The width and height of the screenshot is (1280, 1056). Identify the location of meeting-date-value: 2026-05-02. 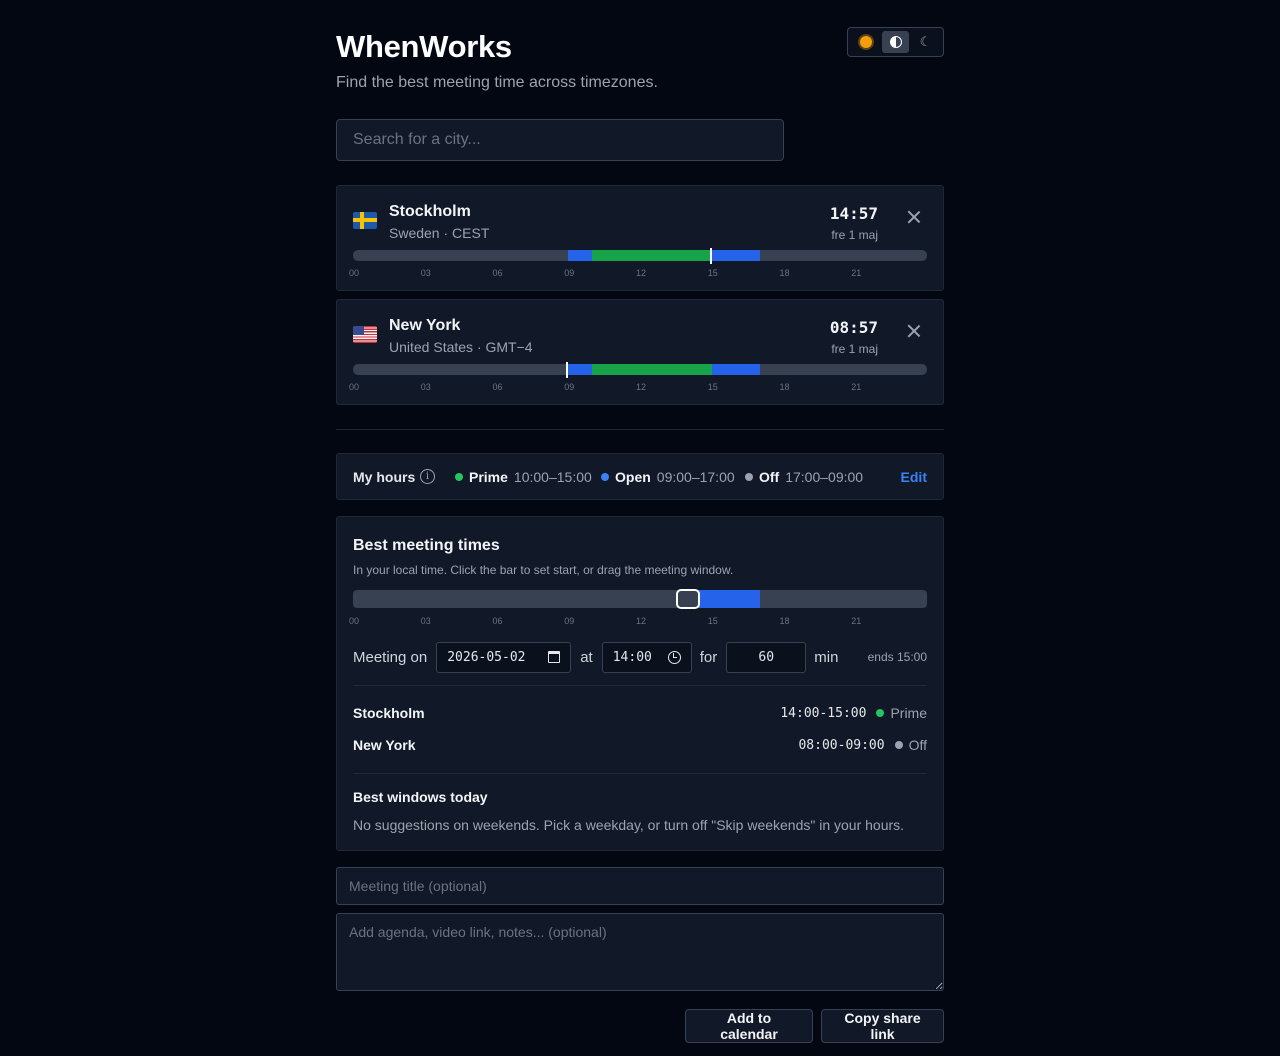
(486, 657).